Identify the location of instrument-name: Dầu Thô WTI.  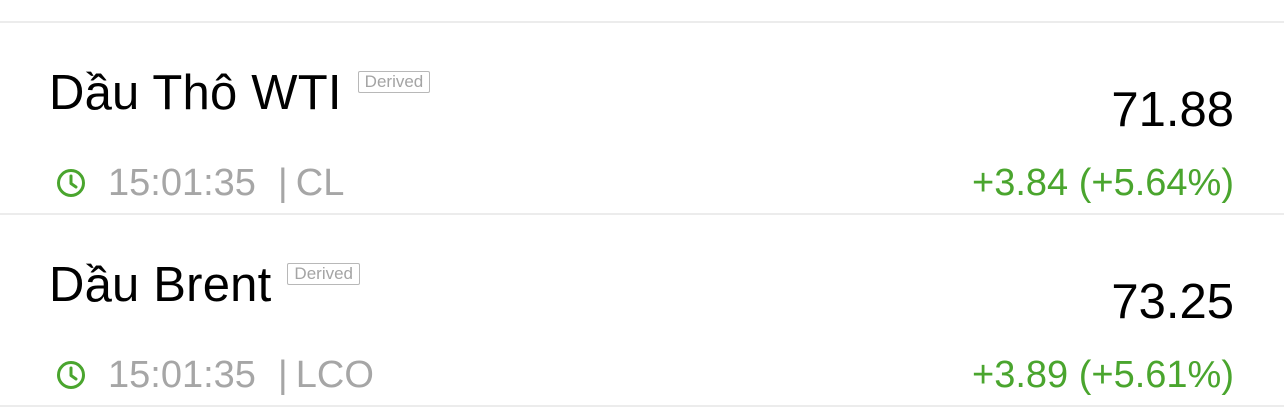
(195, 93).